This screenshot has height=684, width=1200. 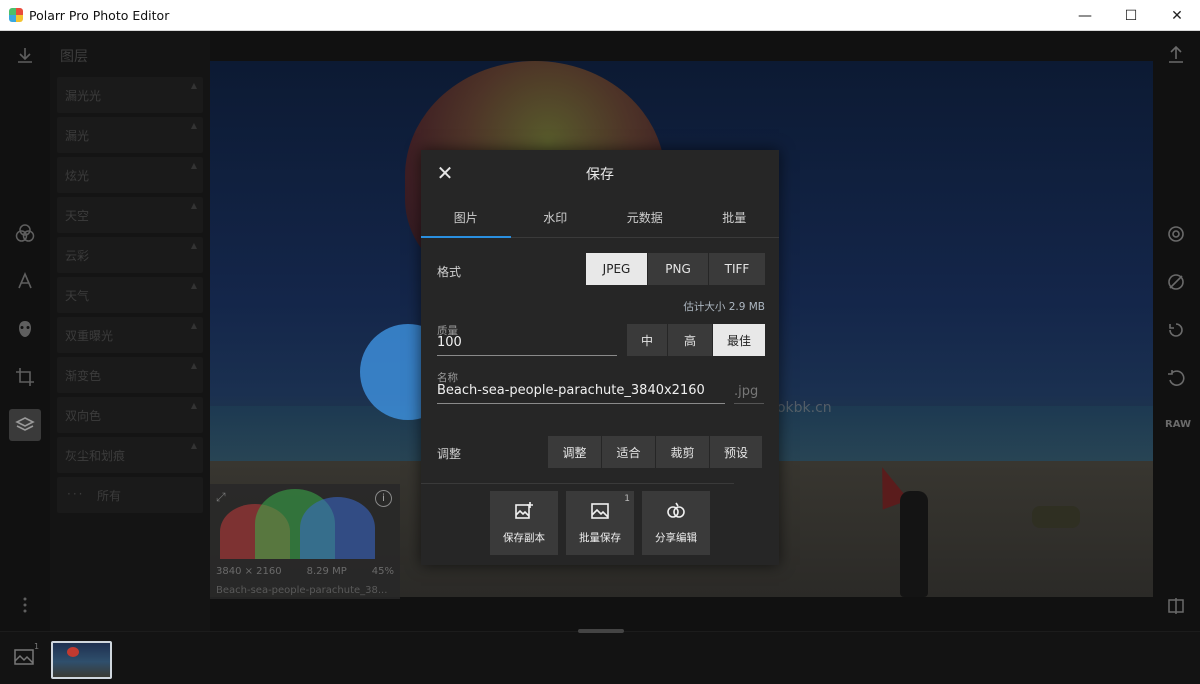 I want to click on layer-item: 渐变色 ▲, so click(x=130, y=375).